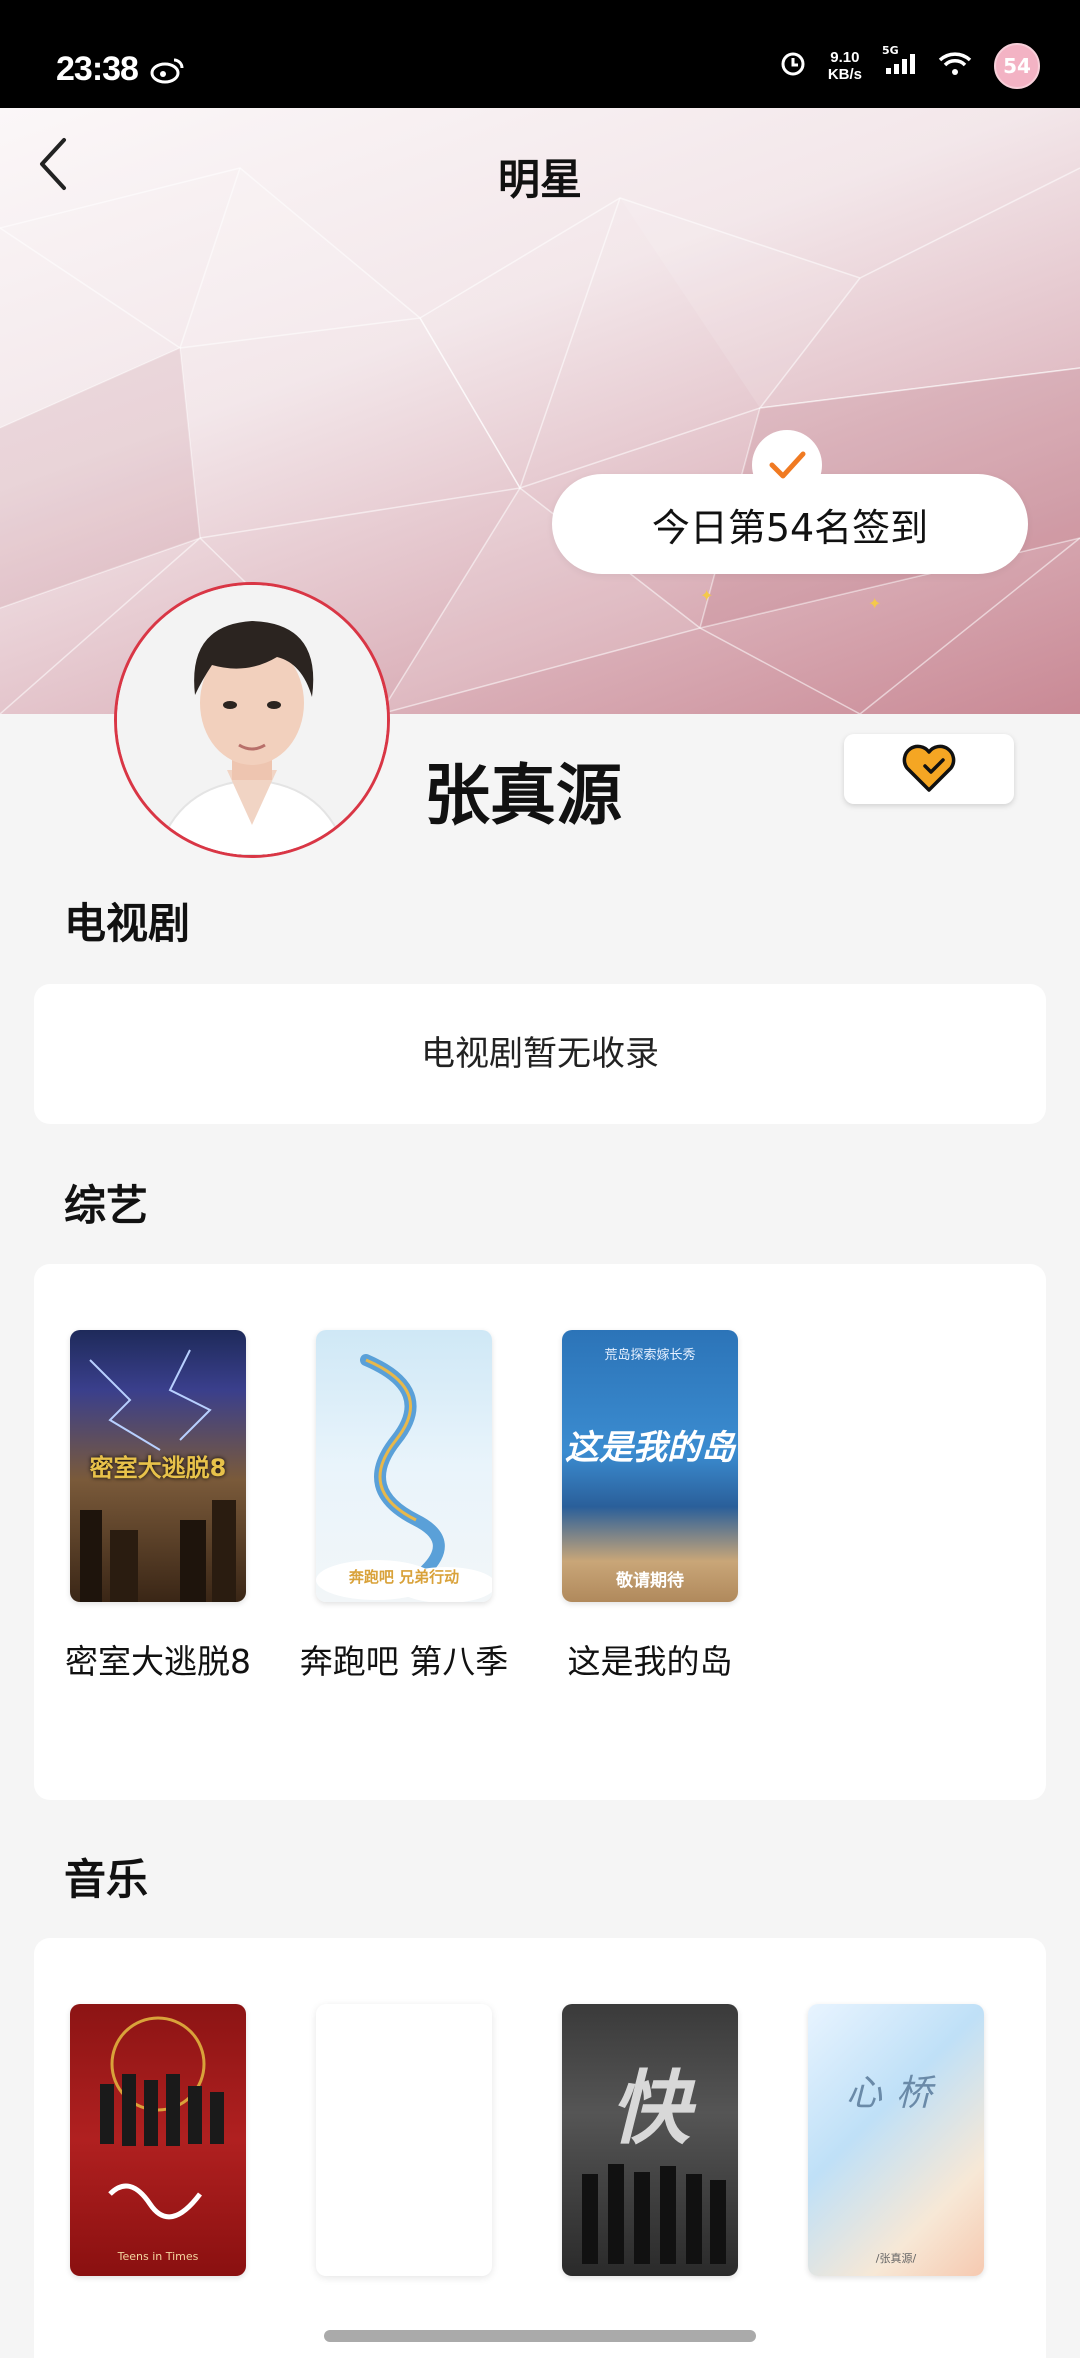 This screenshot has height=2358, width=1080. I want to click on tv-card: 电视剧暂无收录, so click(540, 1054).